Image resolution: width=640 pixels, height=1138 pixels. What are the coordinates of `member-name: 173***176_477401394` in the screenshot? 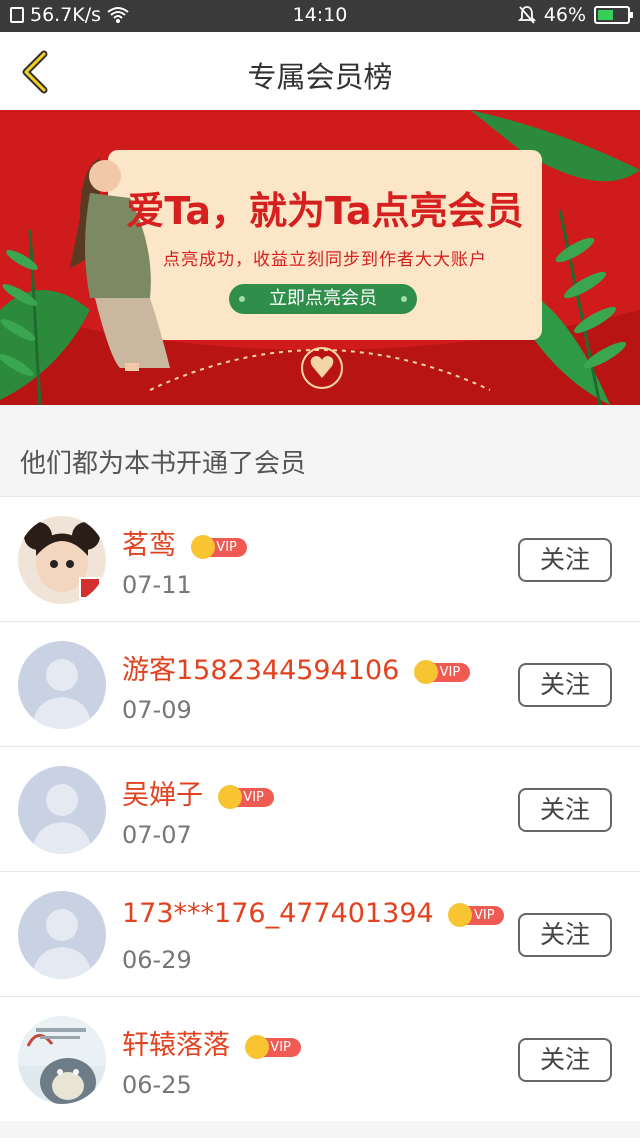 It's located at (278, 913).